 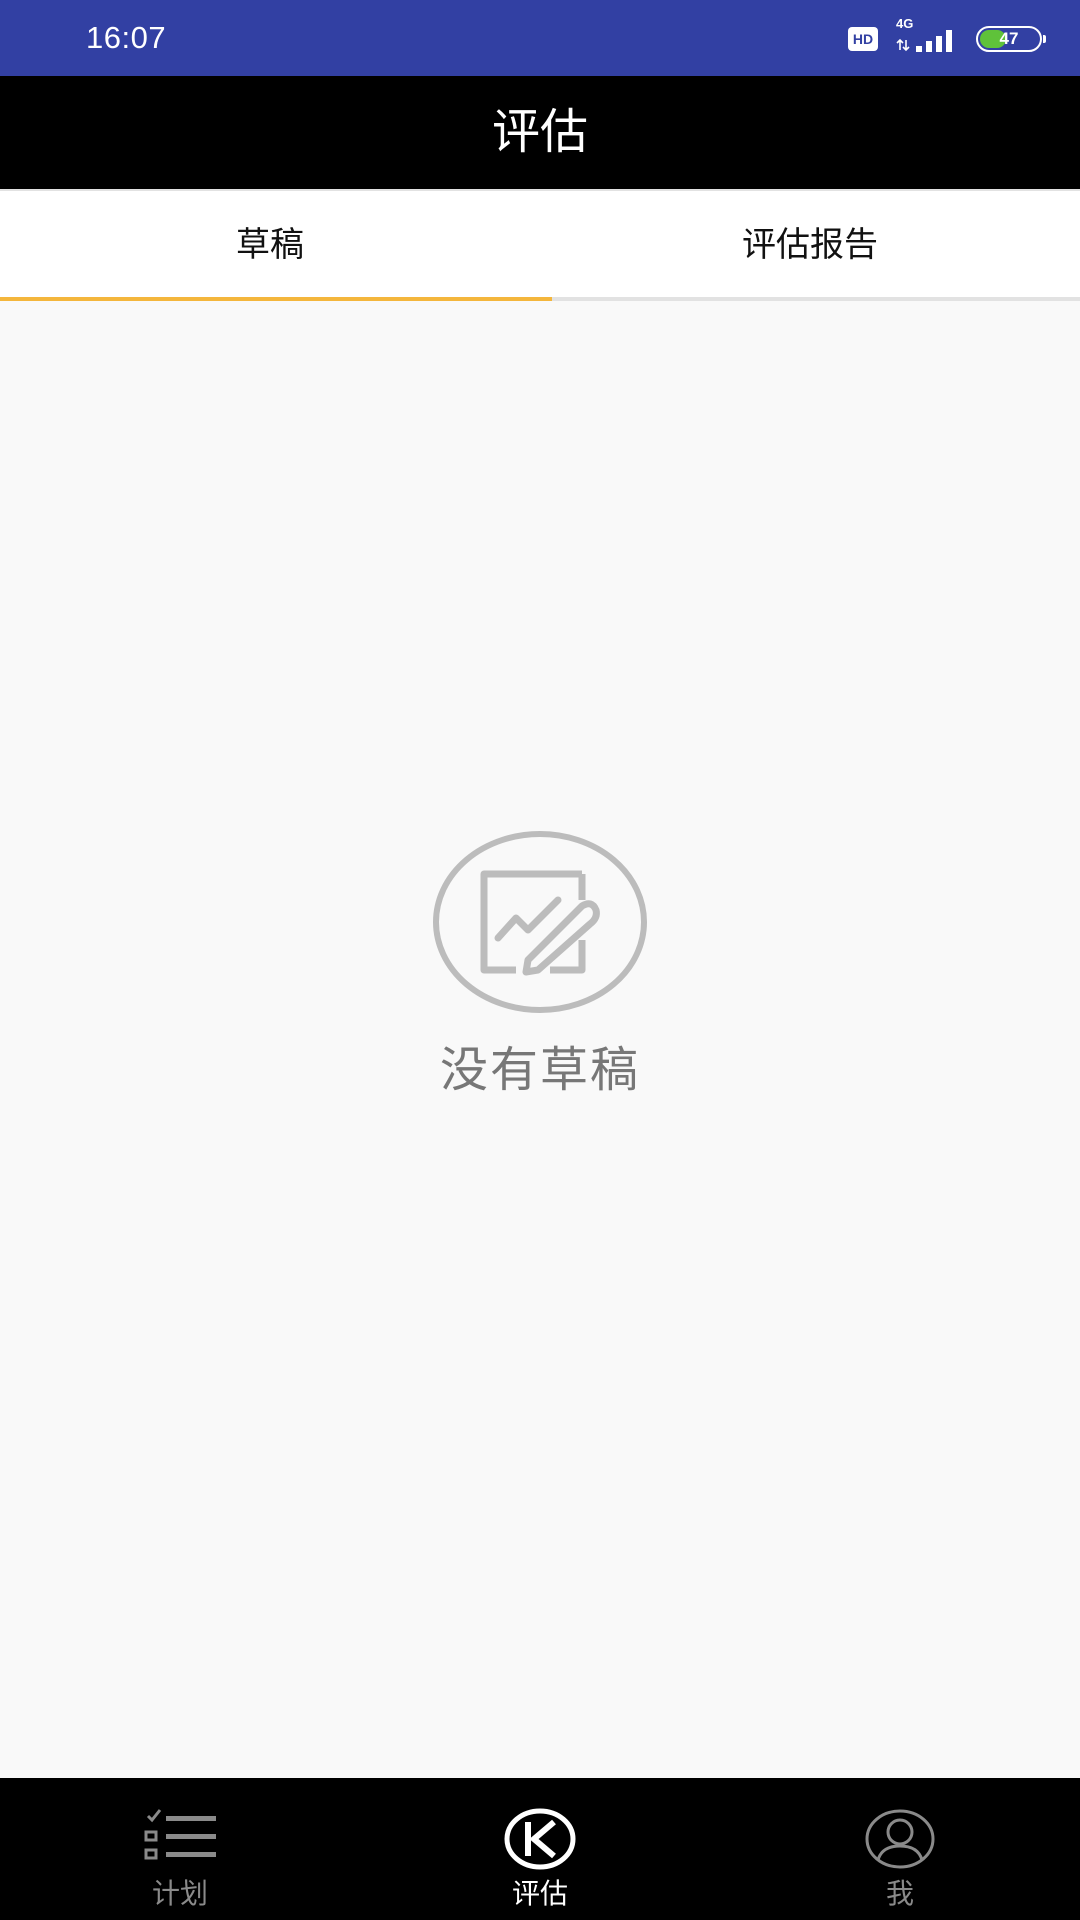 I want to click on battery-percent: 47, so click(x=1009, y=38).